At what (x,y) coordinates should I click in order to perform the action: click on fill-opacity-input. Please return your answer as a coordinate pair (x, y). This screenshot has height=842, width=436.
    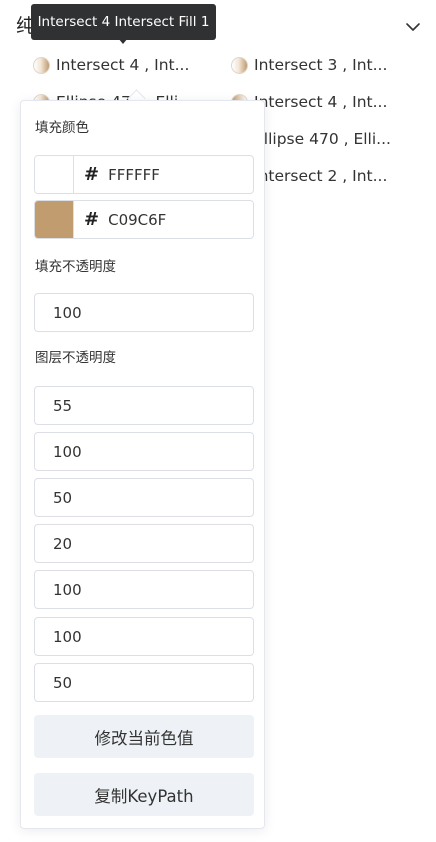
    Looking at the image, I should click on (144, 312).